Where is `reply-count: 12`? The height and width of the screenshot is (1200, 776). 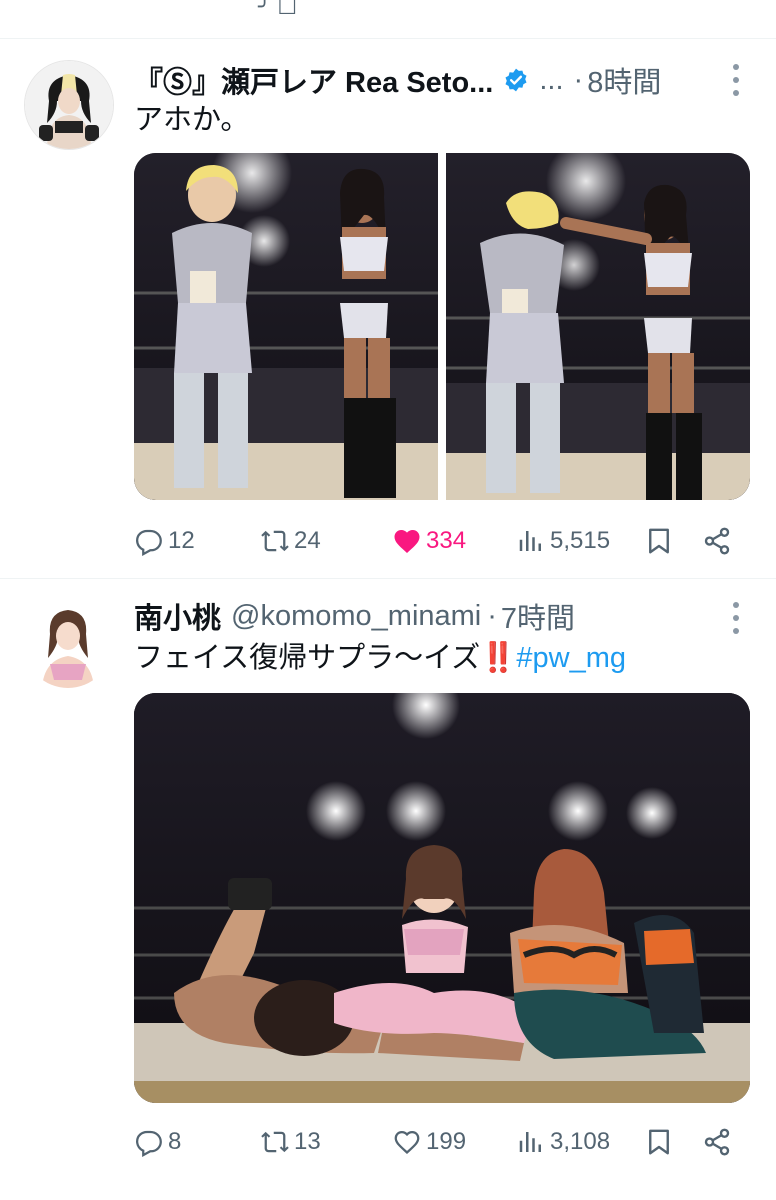
reply-count: 12 is located at coordinates (181, 540).